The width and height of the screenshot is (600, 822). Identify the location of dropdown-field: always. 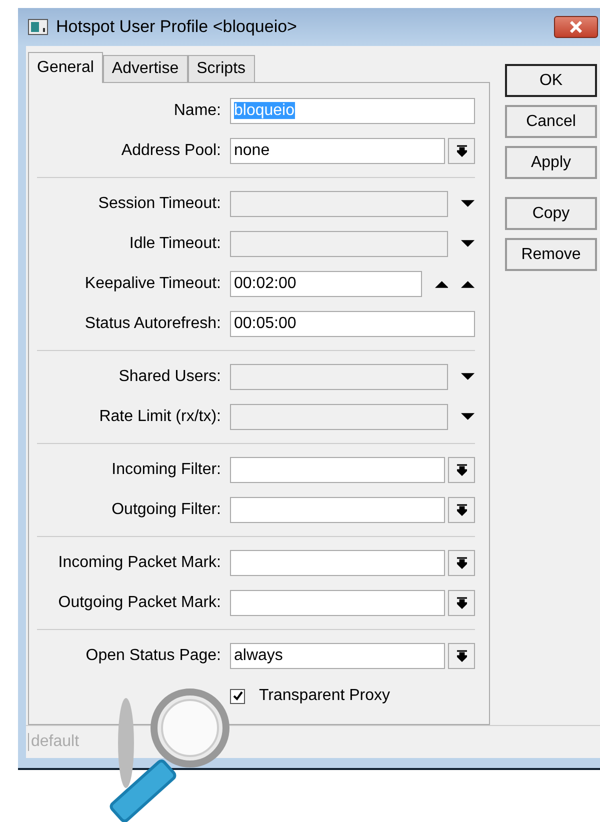
(338, 656).